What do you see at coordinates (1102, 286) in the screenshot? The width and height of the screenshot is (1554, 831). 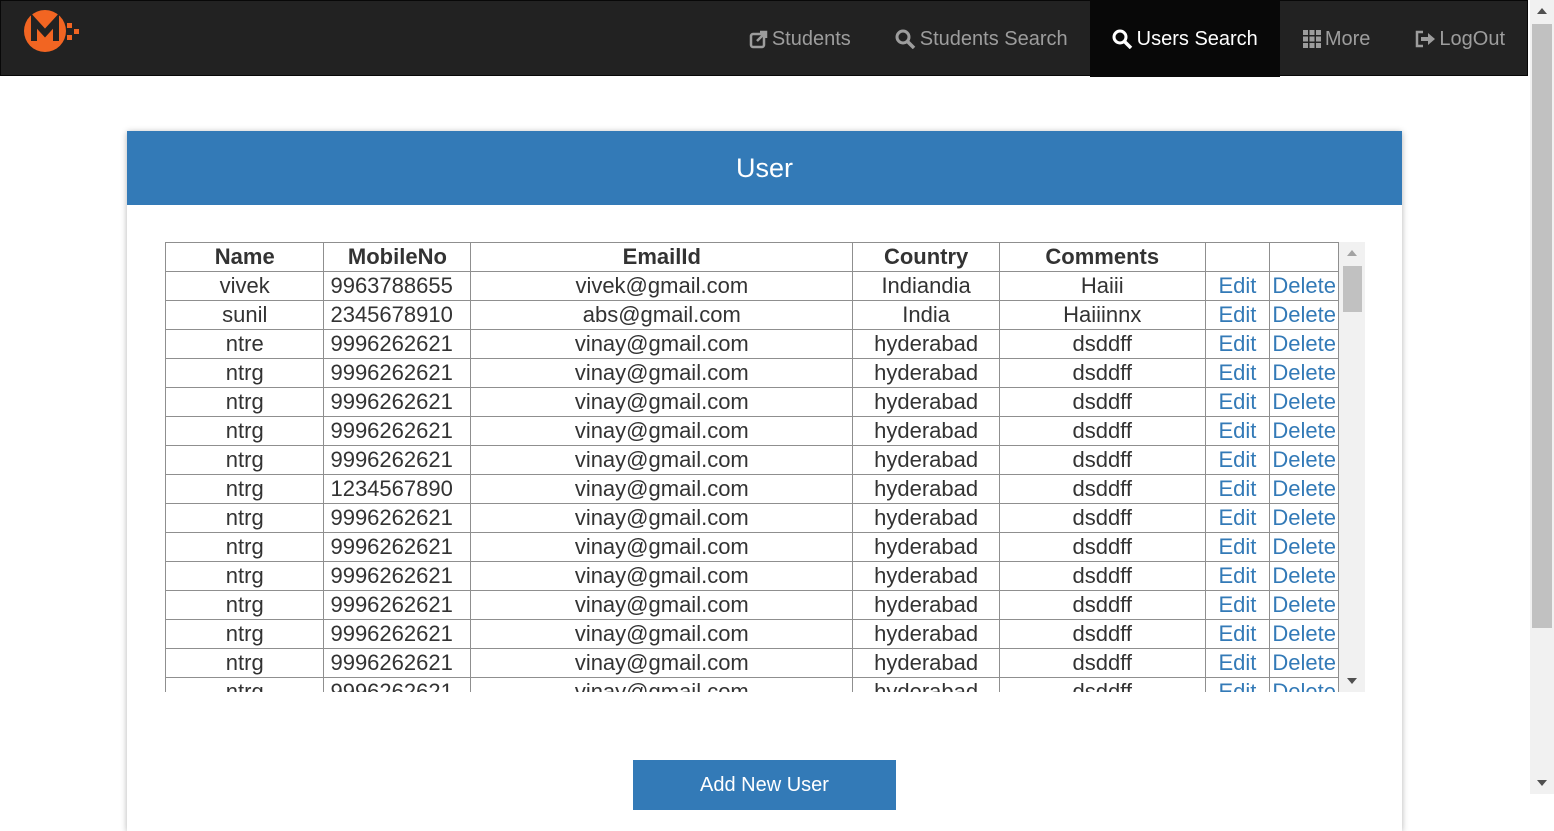 I see `cell-comments: Haiii` at bounding box center [1102, 286].